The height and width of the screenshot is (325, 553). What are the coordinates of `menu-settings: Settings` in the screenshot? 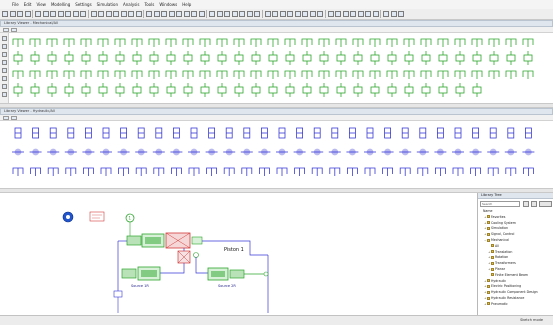 It's located at (83, 4).